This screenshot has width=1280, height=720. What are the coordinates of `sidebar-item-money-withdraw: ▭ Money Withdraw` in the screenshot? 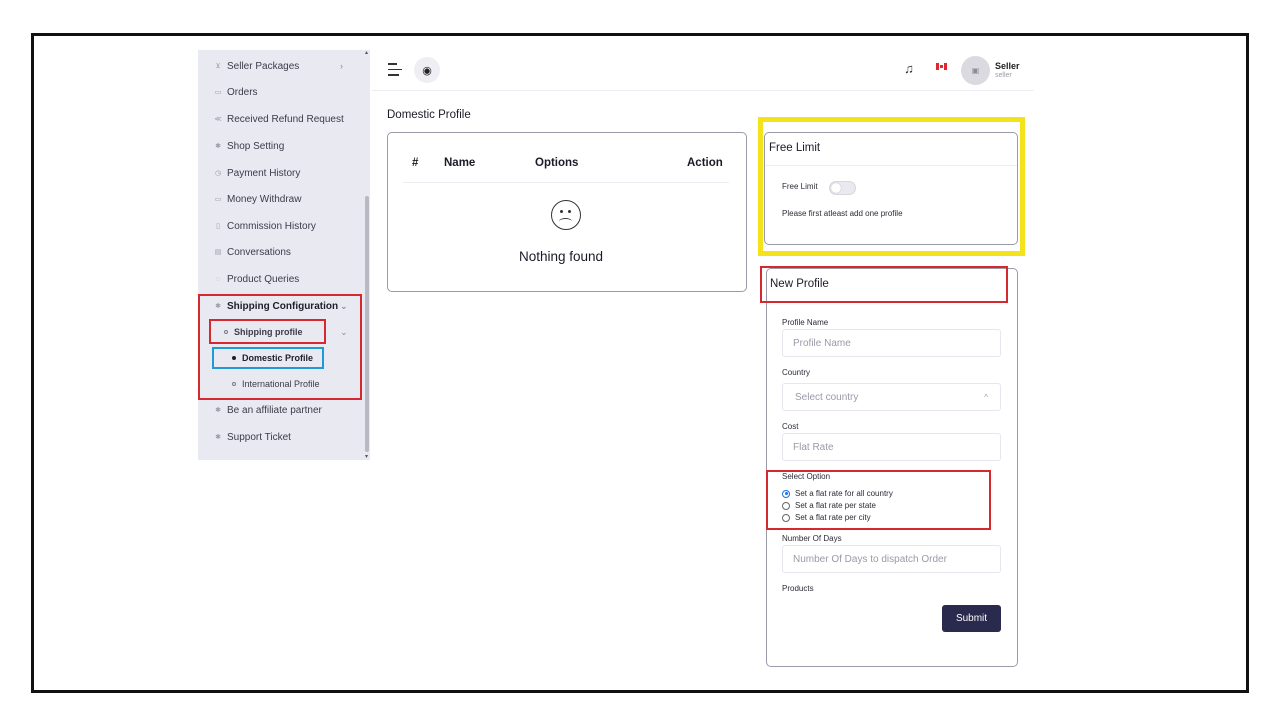 It's located at (258, 199).